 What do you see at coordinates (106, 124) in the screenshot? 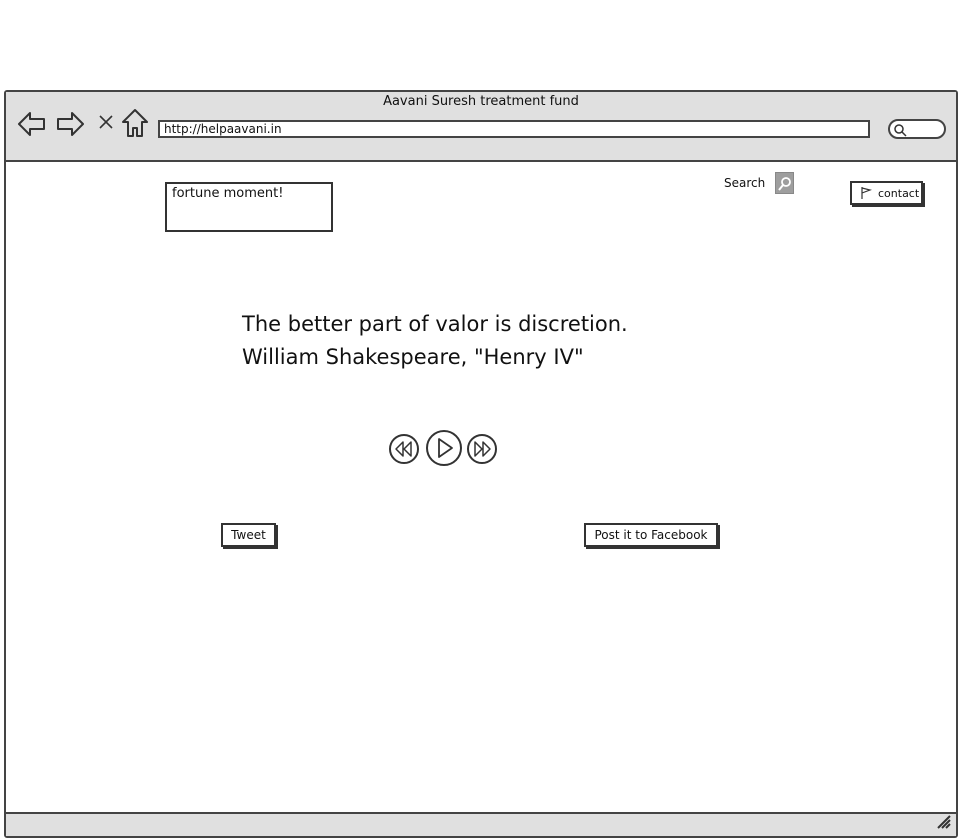
I see `stop-close-icon` at bounding box center [106, 124].